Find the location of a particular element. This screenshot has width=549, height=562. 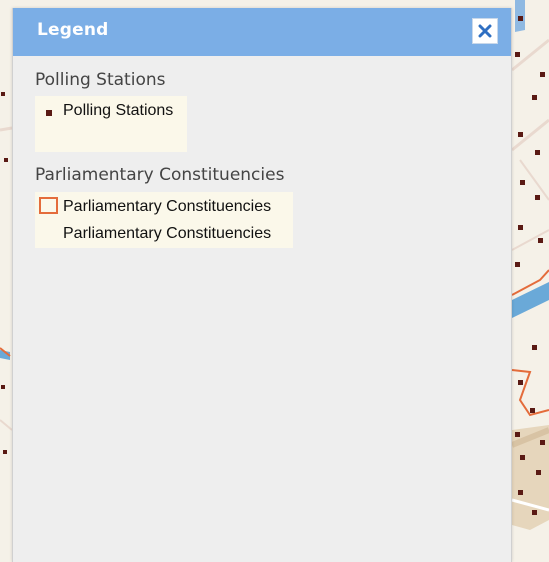

close-button is located at coordinates (485, 31).